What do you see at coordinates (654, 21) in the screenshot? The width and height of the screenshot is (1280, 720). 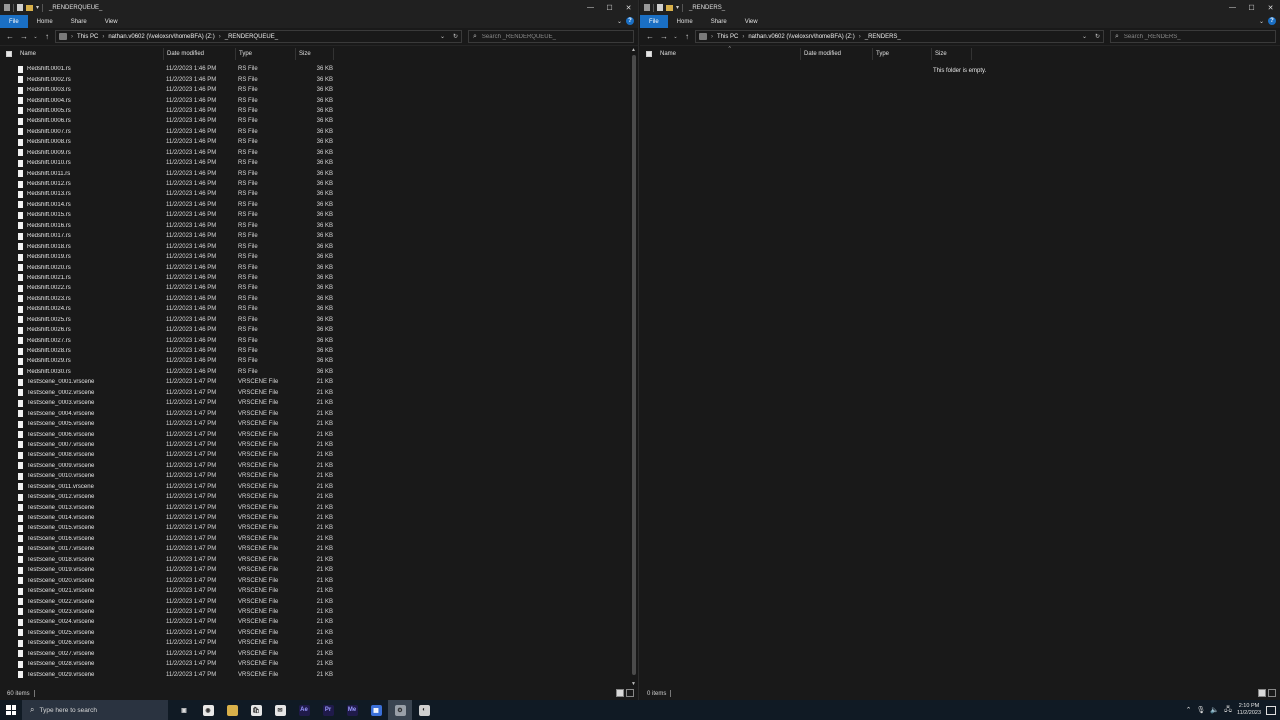 I see `tab-file: File` at bounding box center [654, 21].